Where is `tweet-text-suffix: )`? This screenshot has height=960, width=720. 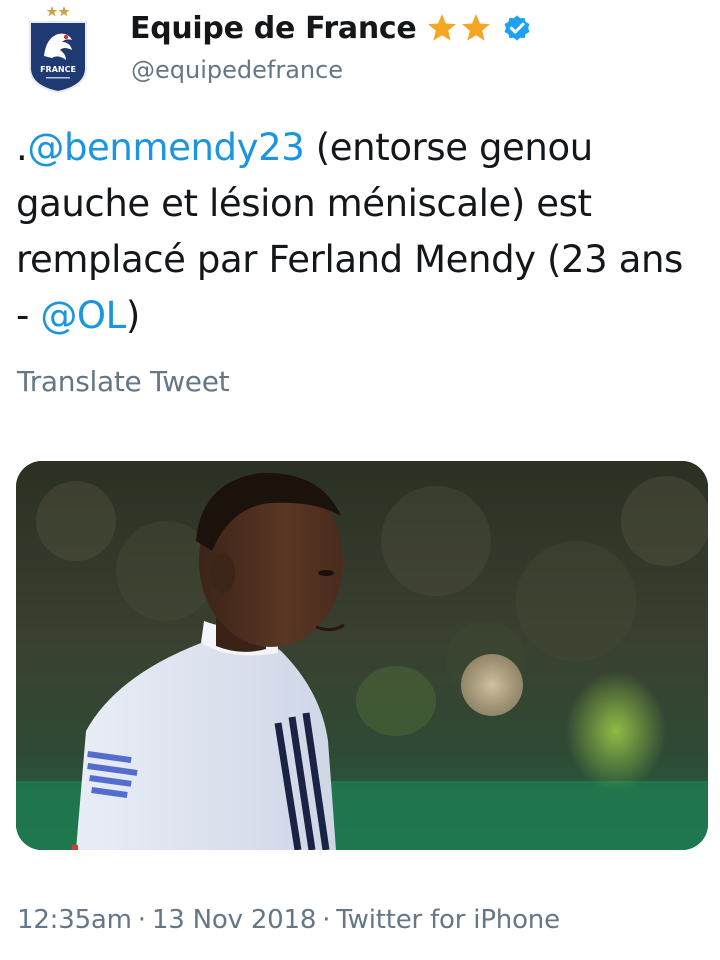
tweet-text-suffix: ) is located at coordinates (132, 315).